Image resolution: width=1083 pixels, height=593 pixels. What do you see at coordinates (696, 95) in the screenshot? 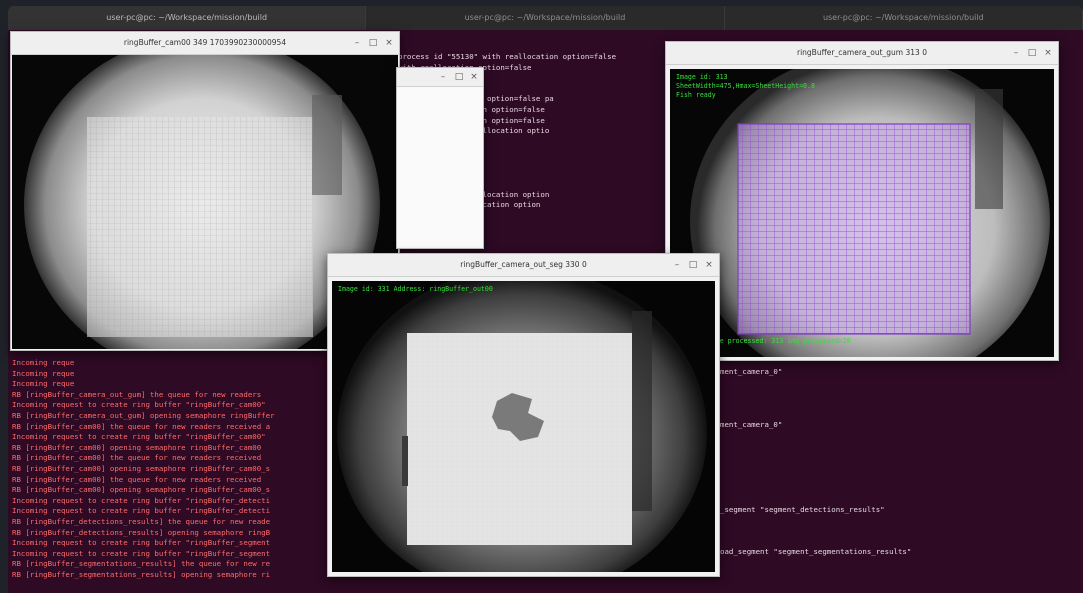
I see `overlay-line: Fish ready` at bounding box center [696, 95].